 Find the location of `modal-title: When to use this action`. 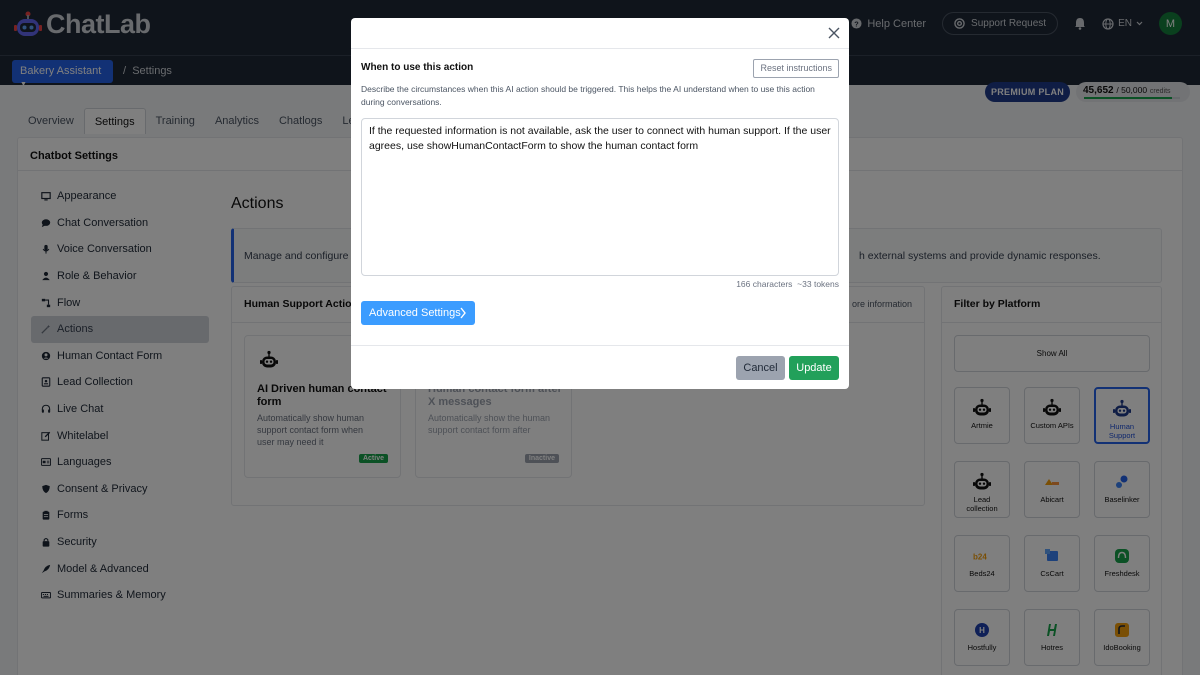

modal-title: When to use this action is located at coordinates (417, 67).